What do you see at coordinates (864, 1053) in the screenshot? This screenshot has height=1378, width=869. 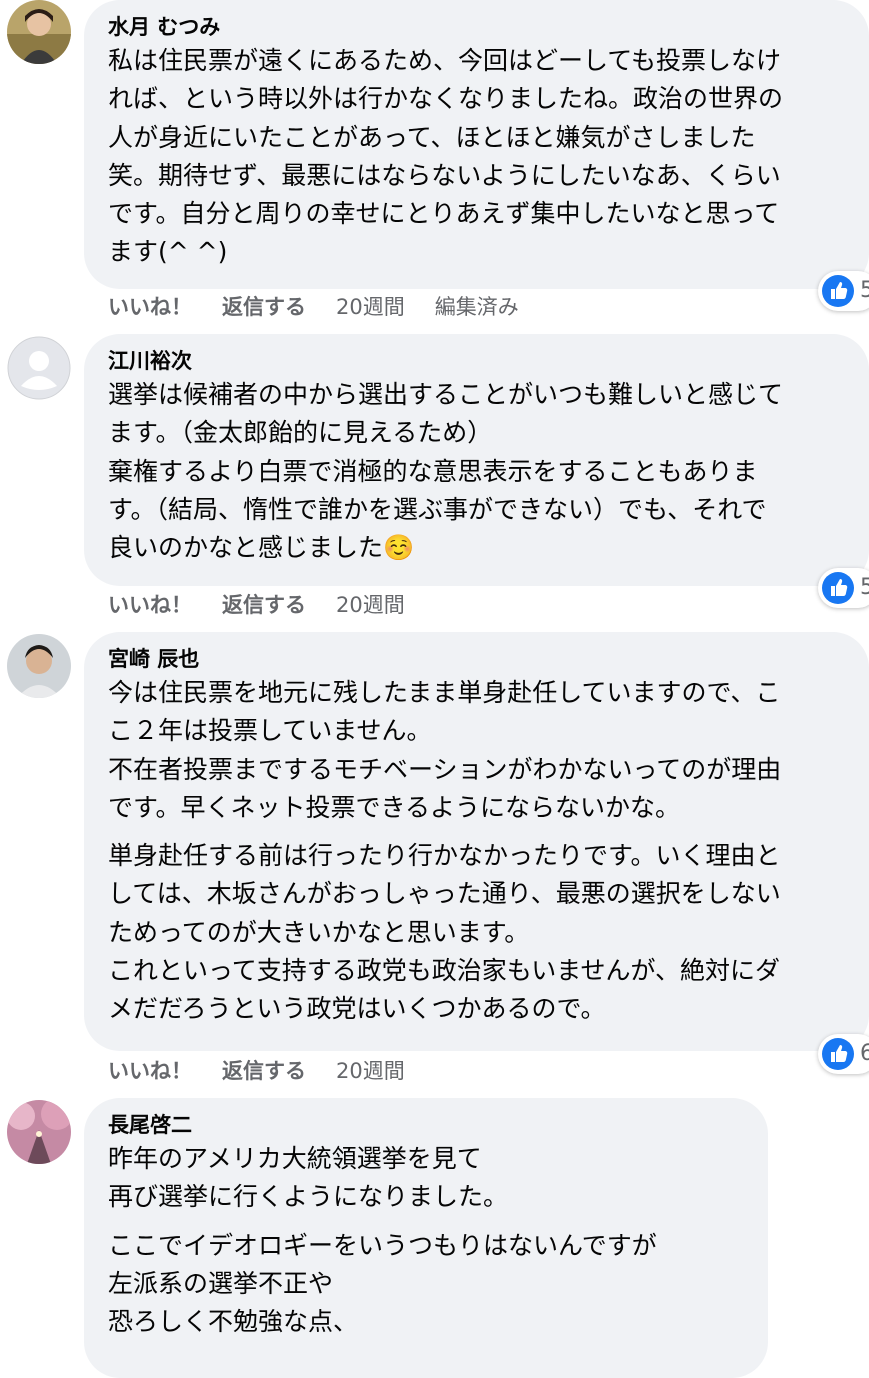 I see `reaction-count: 6` at bounding box center [864, 1053].